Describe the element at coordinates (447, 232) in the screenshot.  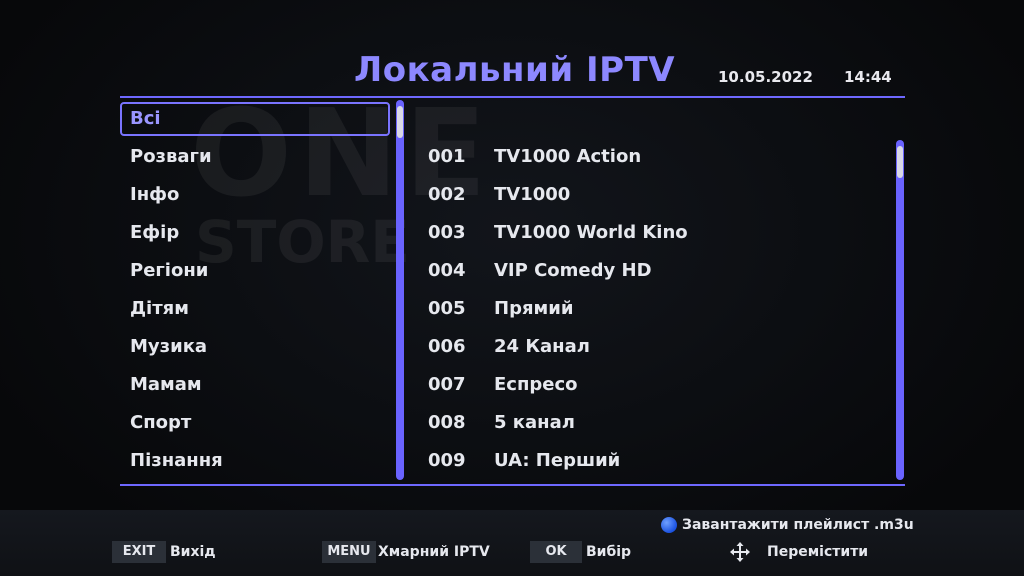
I see `channel-number: 003` at that location.